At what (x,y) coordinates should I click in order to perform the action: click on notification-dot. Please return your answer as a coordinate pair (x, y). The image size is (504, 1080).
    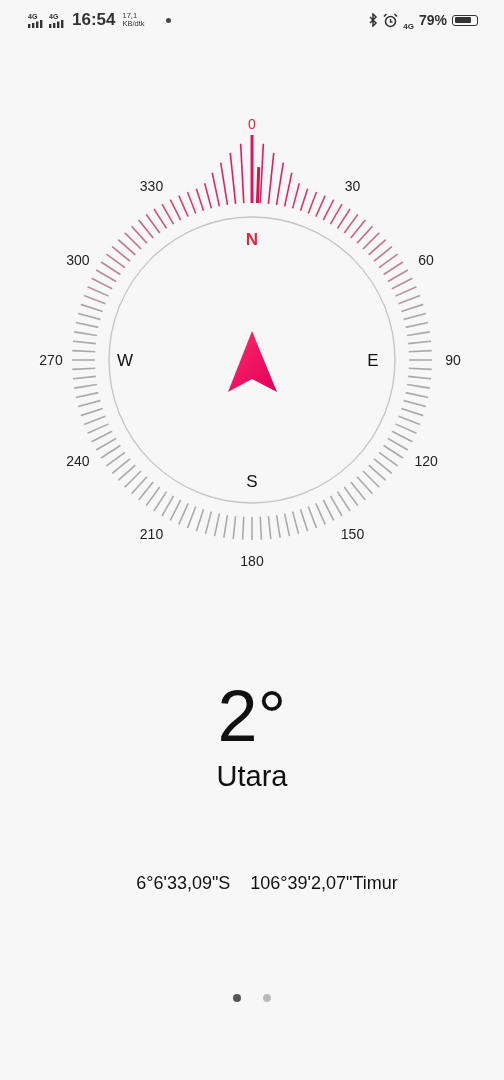
    Looking at the image, I should click on (168, 20).